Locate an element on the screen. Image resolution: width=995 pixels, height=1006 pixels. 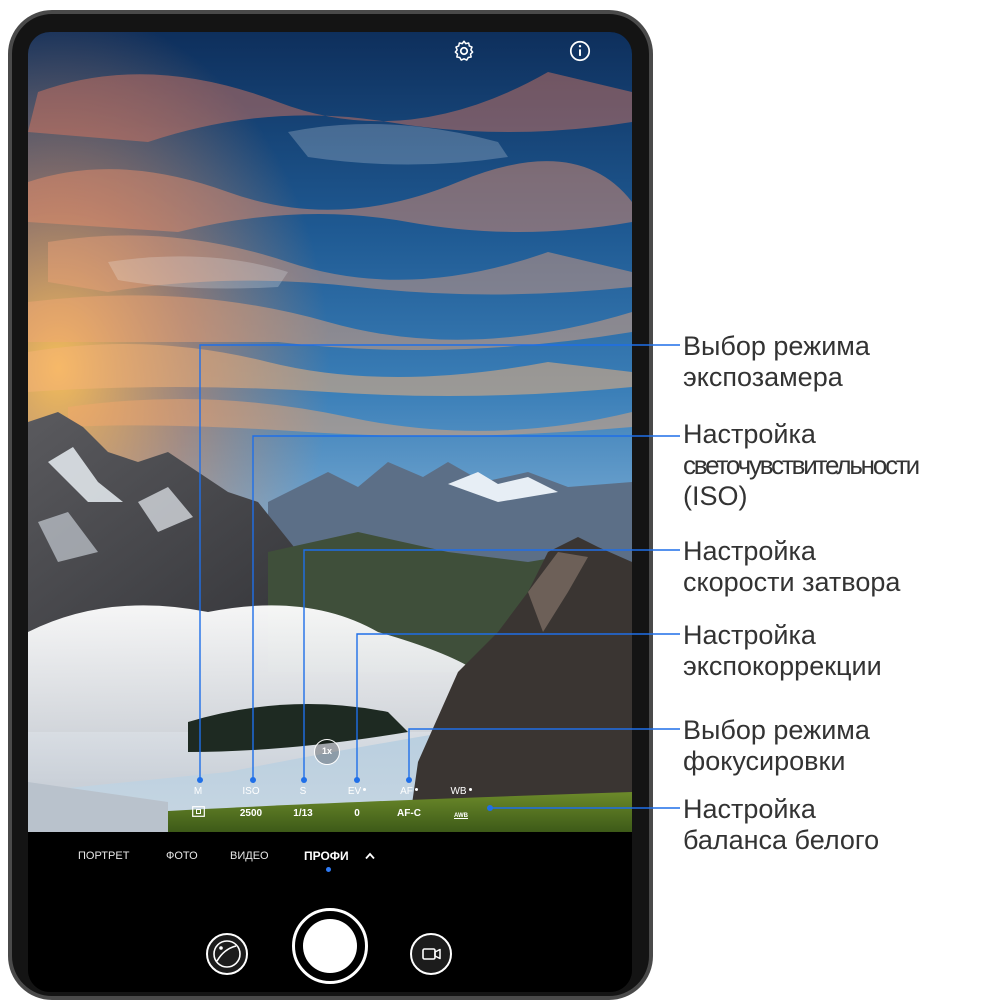
capture-controls is located at coordinates (330, 950).